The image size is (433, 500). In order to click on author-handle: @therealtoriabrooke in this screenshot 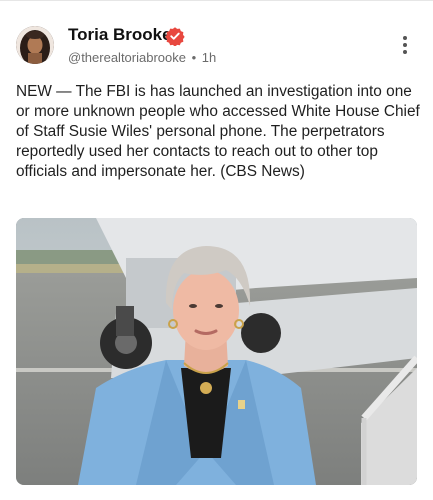, I will do `click(127, 57)`.